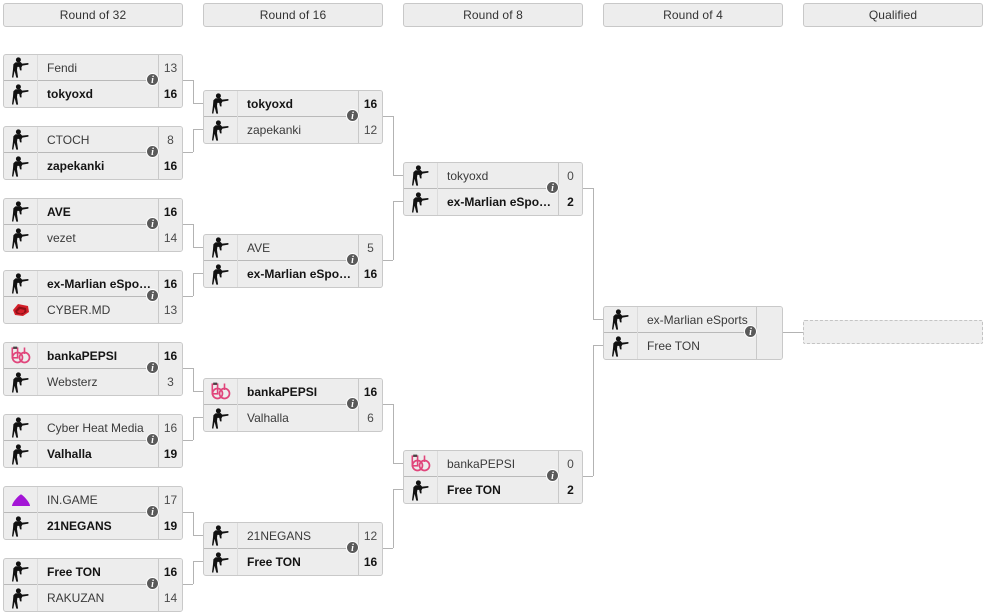 This screenshot has width=986, height=613. Describe the element at coordinates (170, 382) in the screenshot. I see `team-score: 3` at that location.